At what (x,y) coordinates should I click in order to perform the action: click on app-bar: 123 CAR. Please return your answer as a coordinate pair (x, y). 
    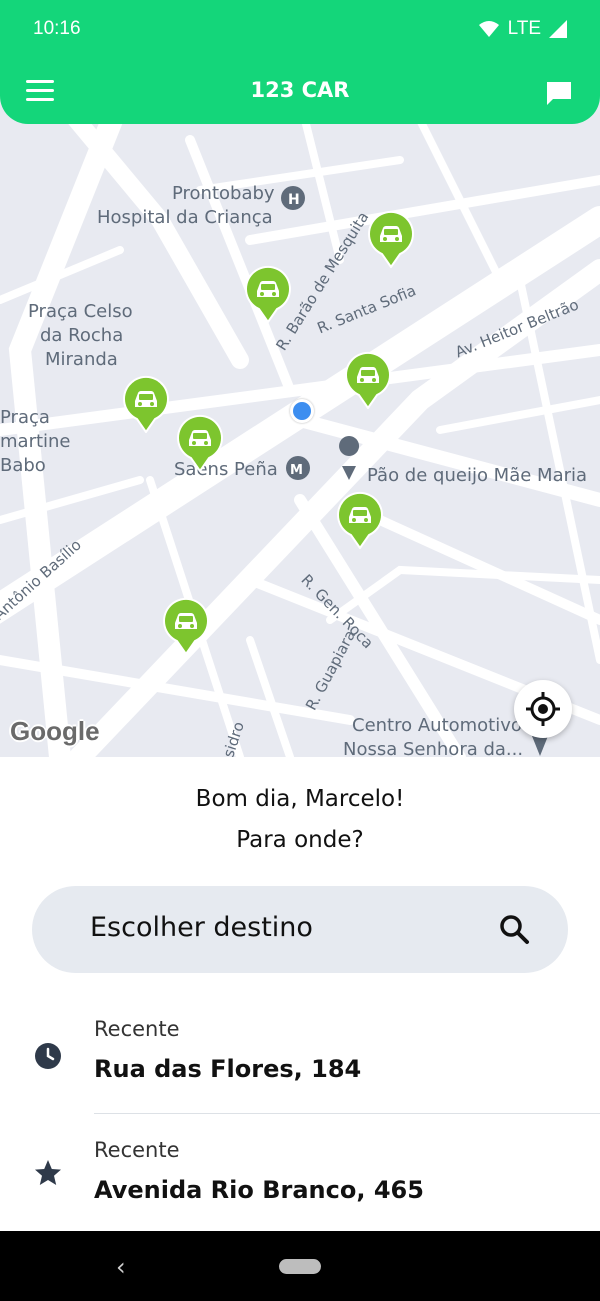
    Looking at the image, I should click on (300, 92).